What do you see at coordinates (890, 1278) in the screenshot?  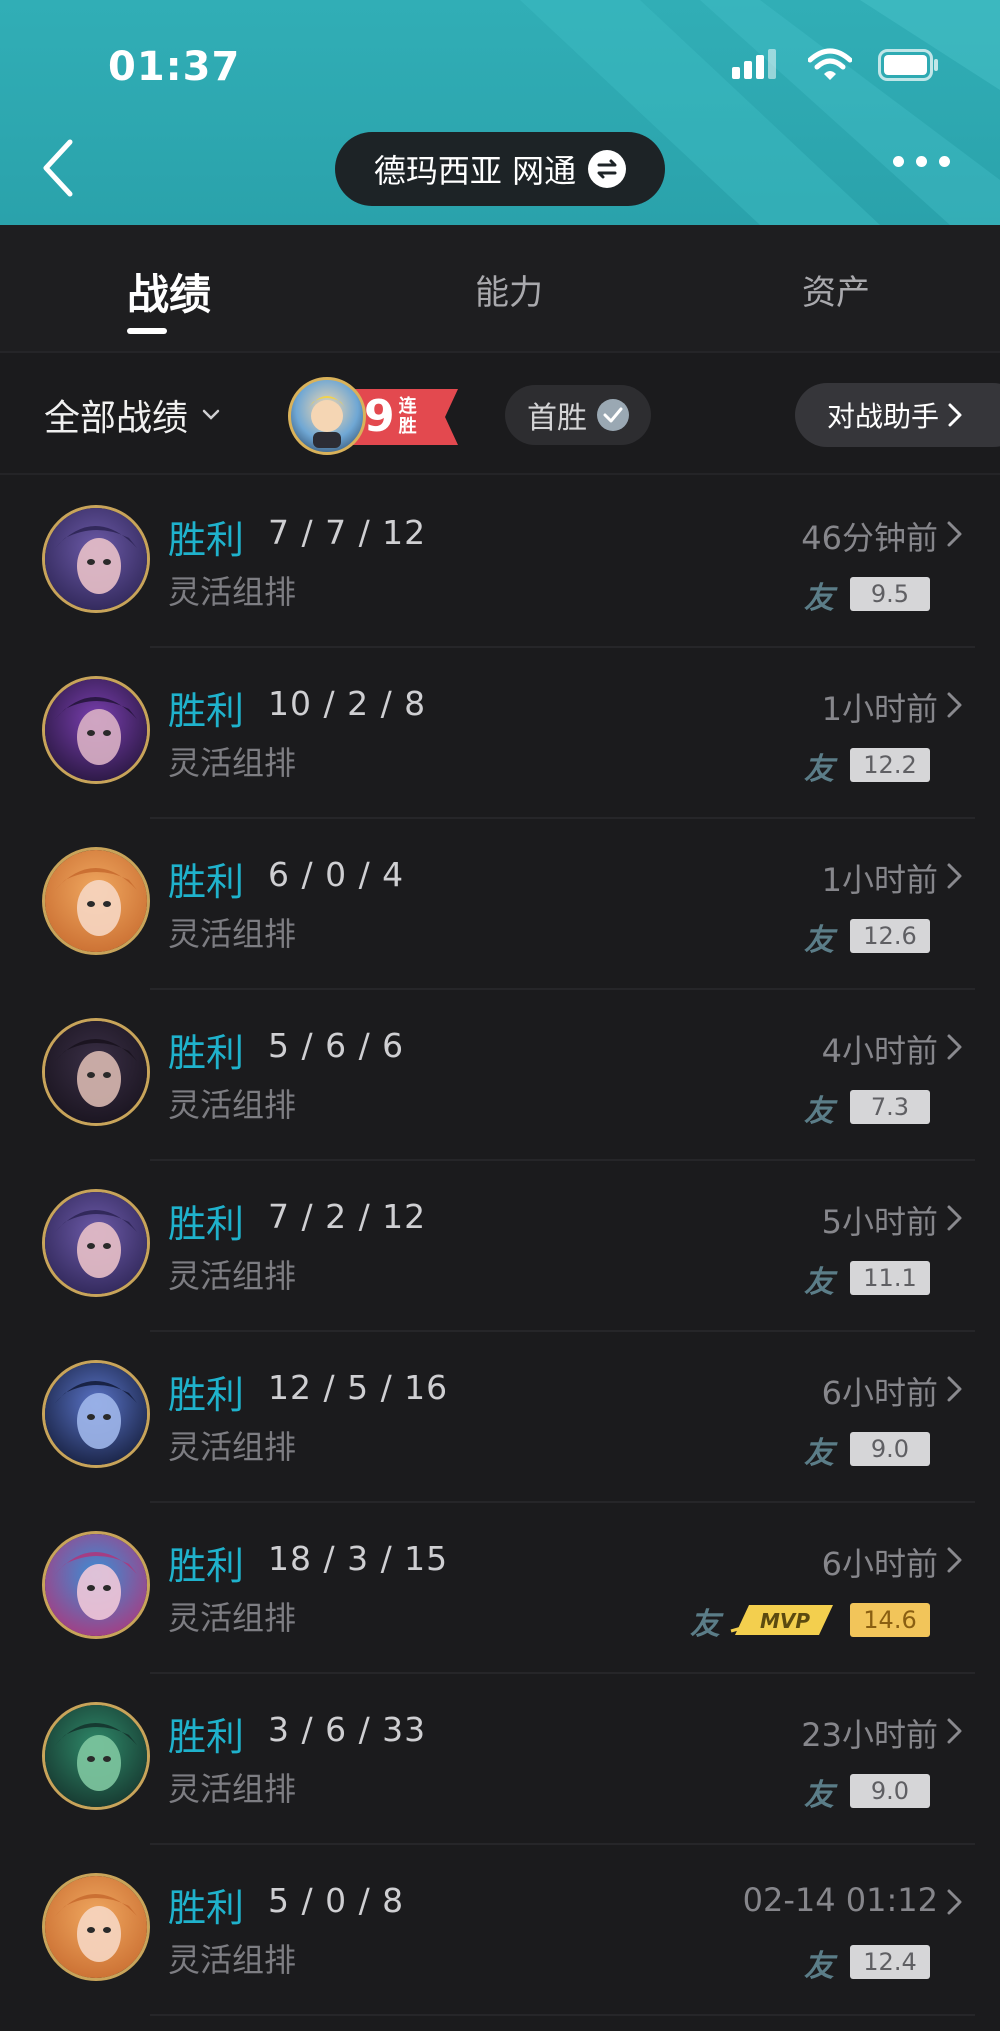 I see `match-score: 11.1` at bounding box center [890, 1278].